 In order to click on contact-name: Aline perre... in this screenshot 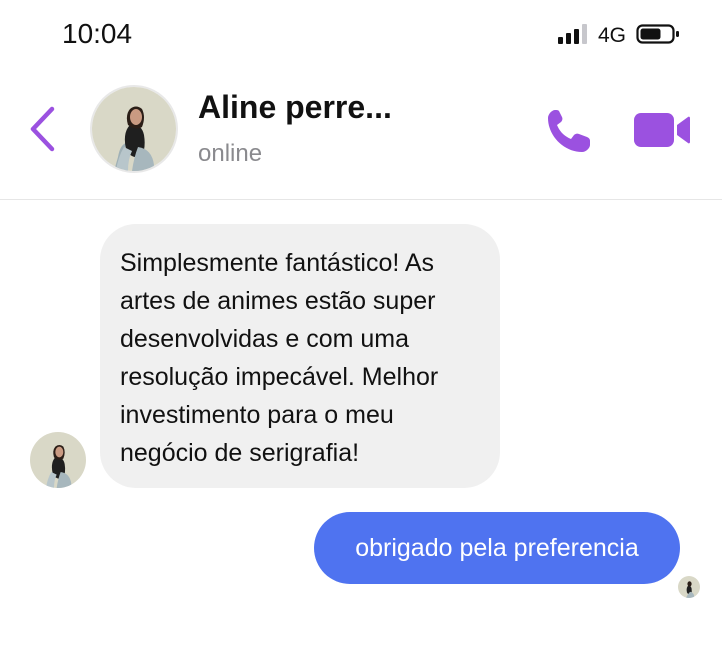, I will do `click(295, 107)`.